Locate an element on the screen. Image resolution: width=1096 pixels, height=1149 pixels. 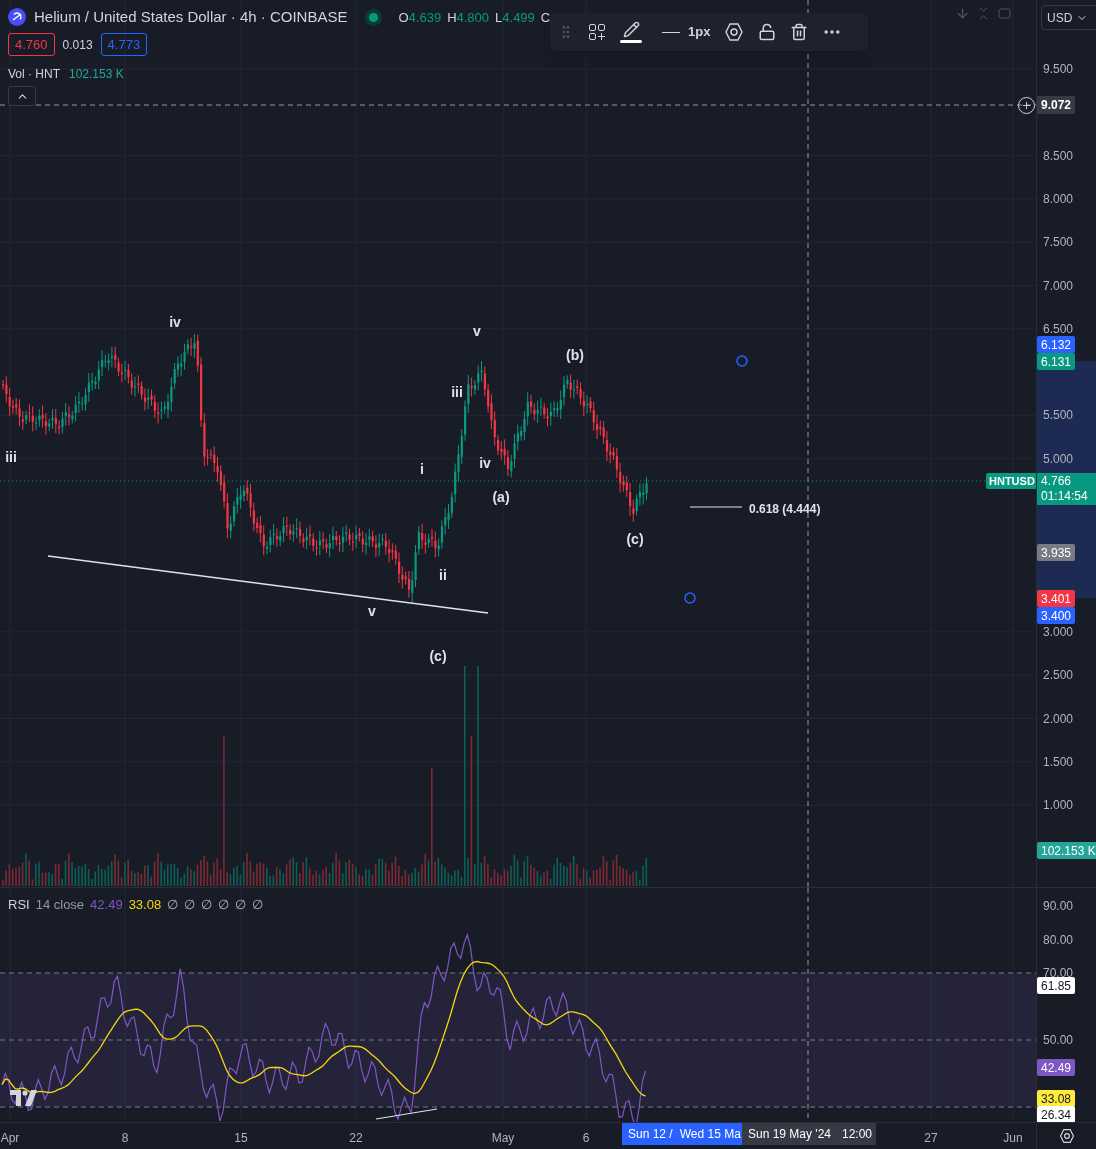
rsi-tick: 90.00 is located at coordinates (1058, 906).